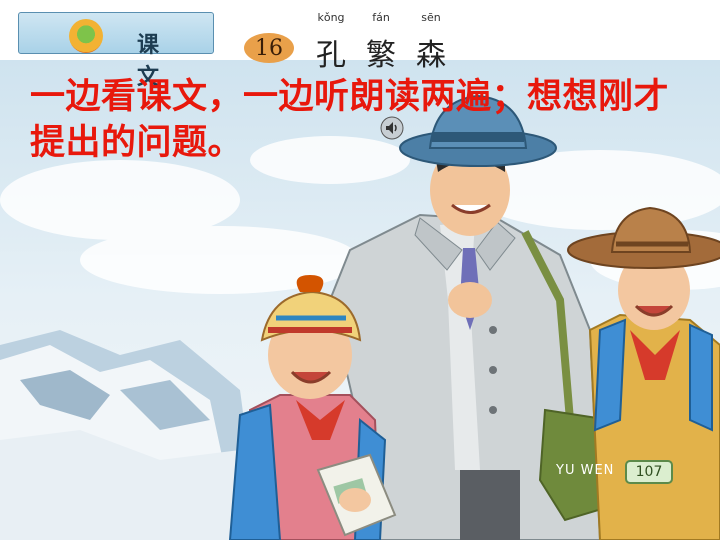 The height and width of the screenshot is (540, 720). What do you see at coordinates (116, 51) in the screenshot?
I see `section-tab: 课 文` at bounding box center [116, 51].